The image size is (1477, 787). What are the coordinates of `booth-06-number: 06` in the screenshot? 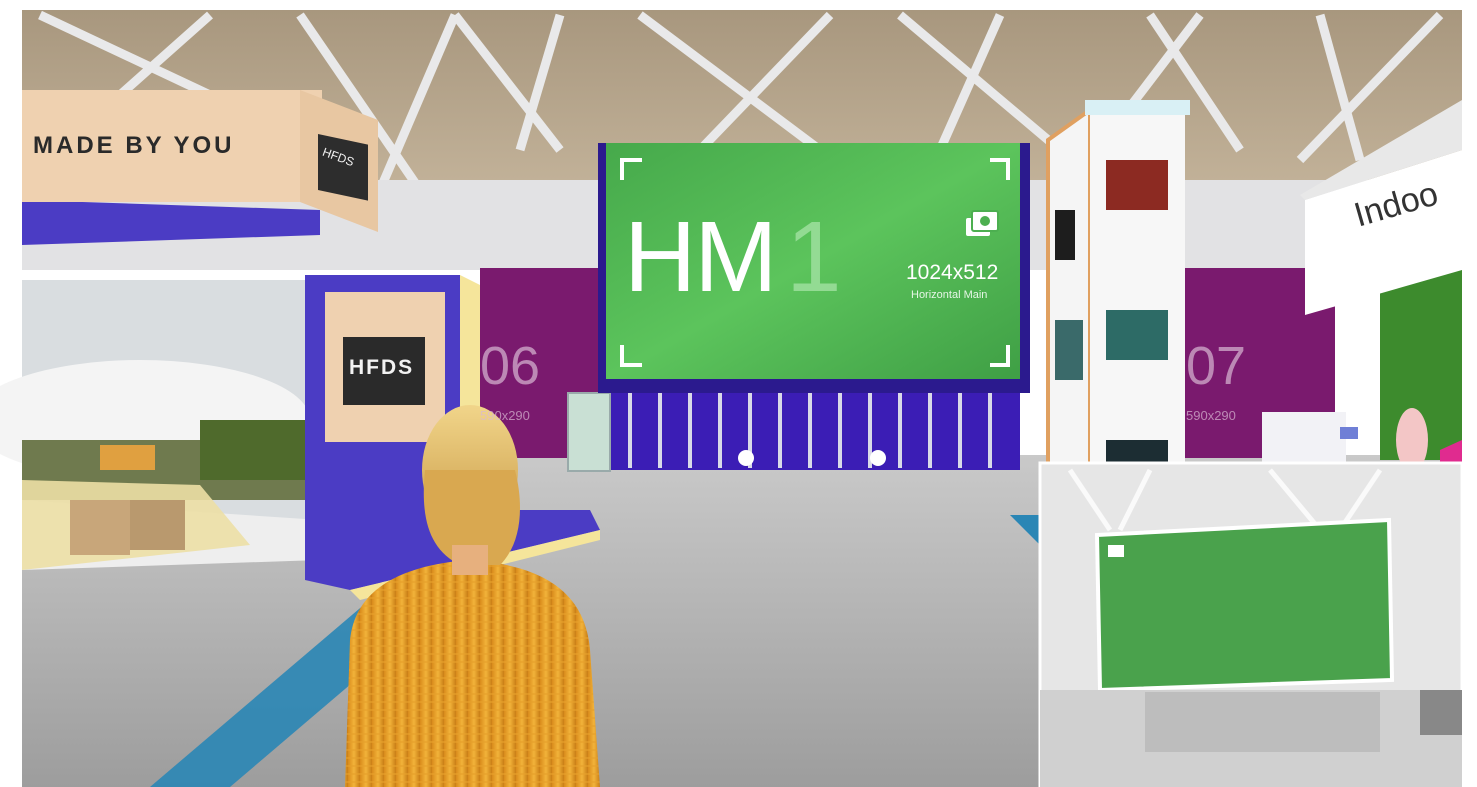 It's located at (510, 366).